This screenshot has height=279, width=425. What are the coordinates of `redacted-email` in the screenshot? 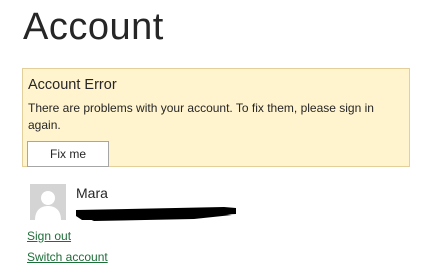 It's located at (156, 214).